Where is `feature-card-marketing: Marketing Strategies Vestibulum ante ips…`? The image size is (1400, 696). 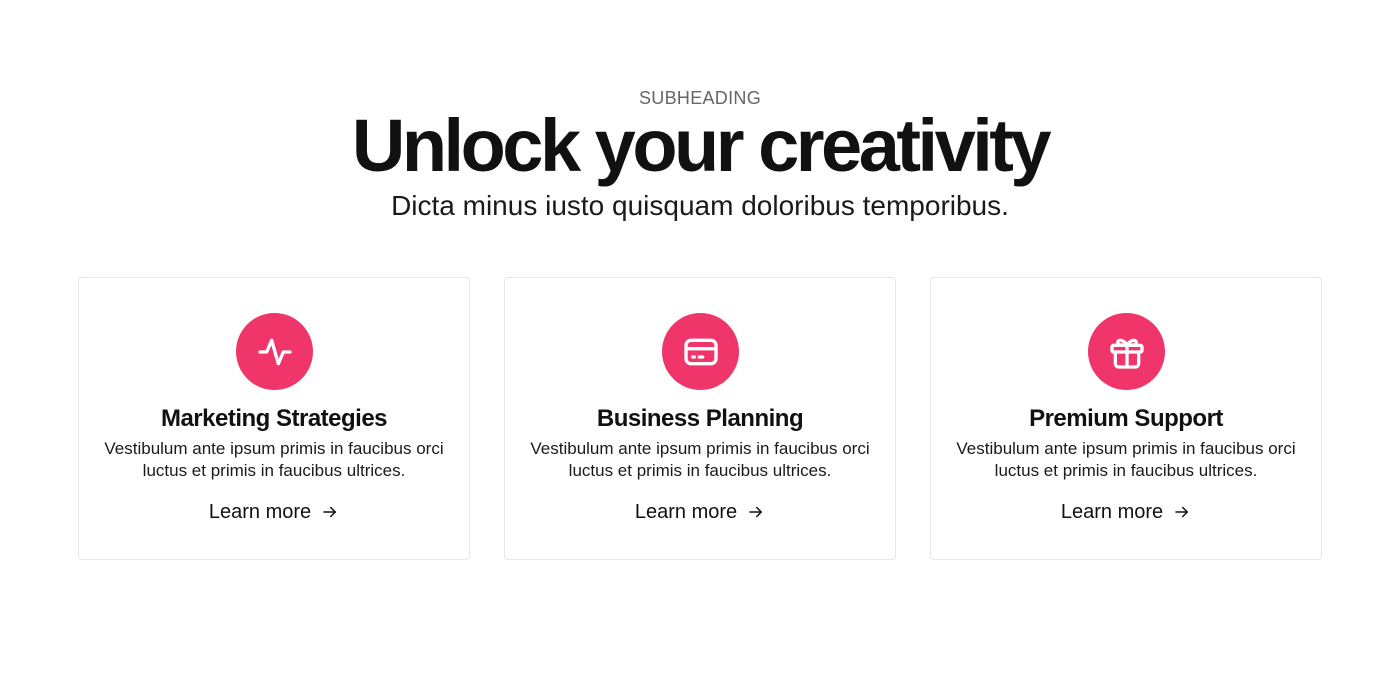 feature-card-marketing: Marketing Strategies Vestibulum ante ips… is located at coordinates (274, 418).